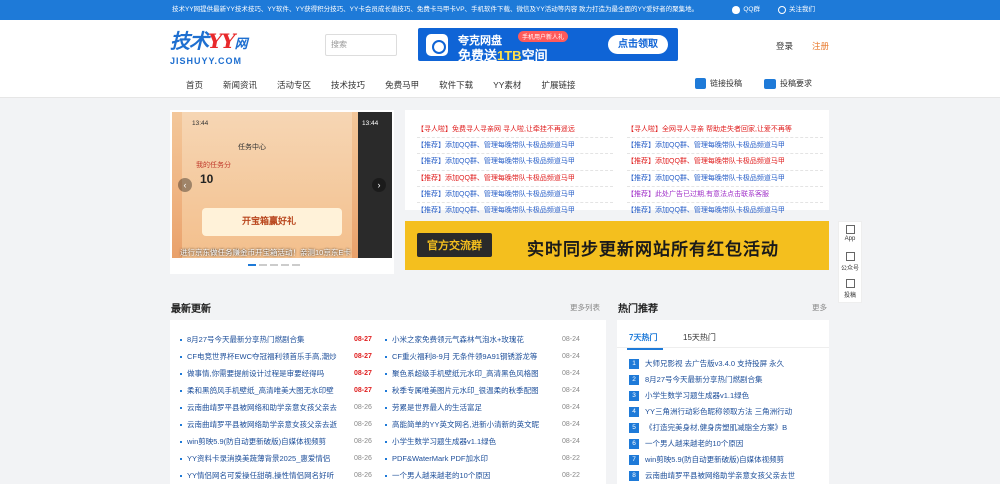 The width and height of the screenshot is (1000, 484). What do you see at coordinates (294, 85) in the screenshot?
I see `nav-item: 活动专区` at bounding box center [294, 85].